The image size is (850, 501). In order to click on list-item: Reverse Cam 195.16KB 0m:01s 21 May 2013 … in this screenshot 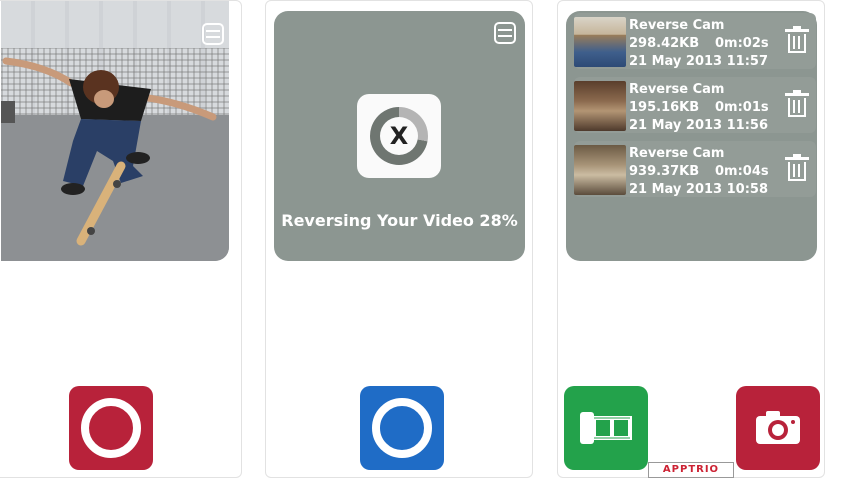, I will do `click(695, 105)`.